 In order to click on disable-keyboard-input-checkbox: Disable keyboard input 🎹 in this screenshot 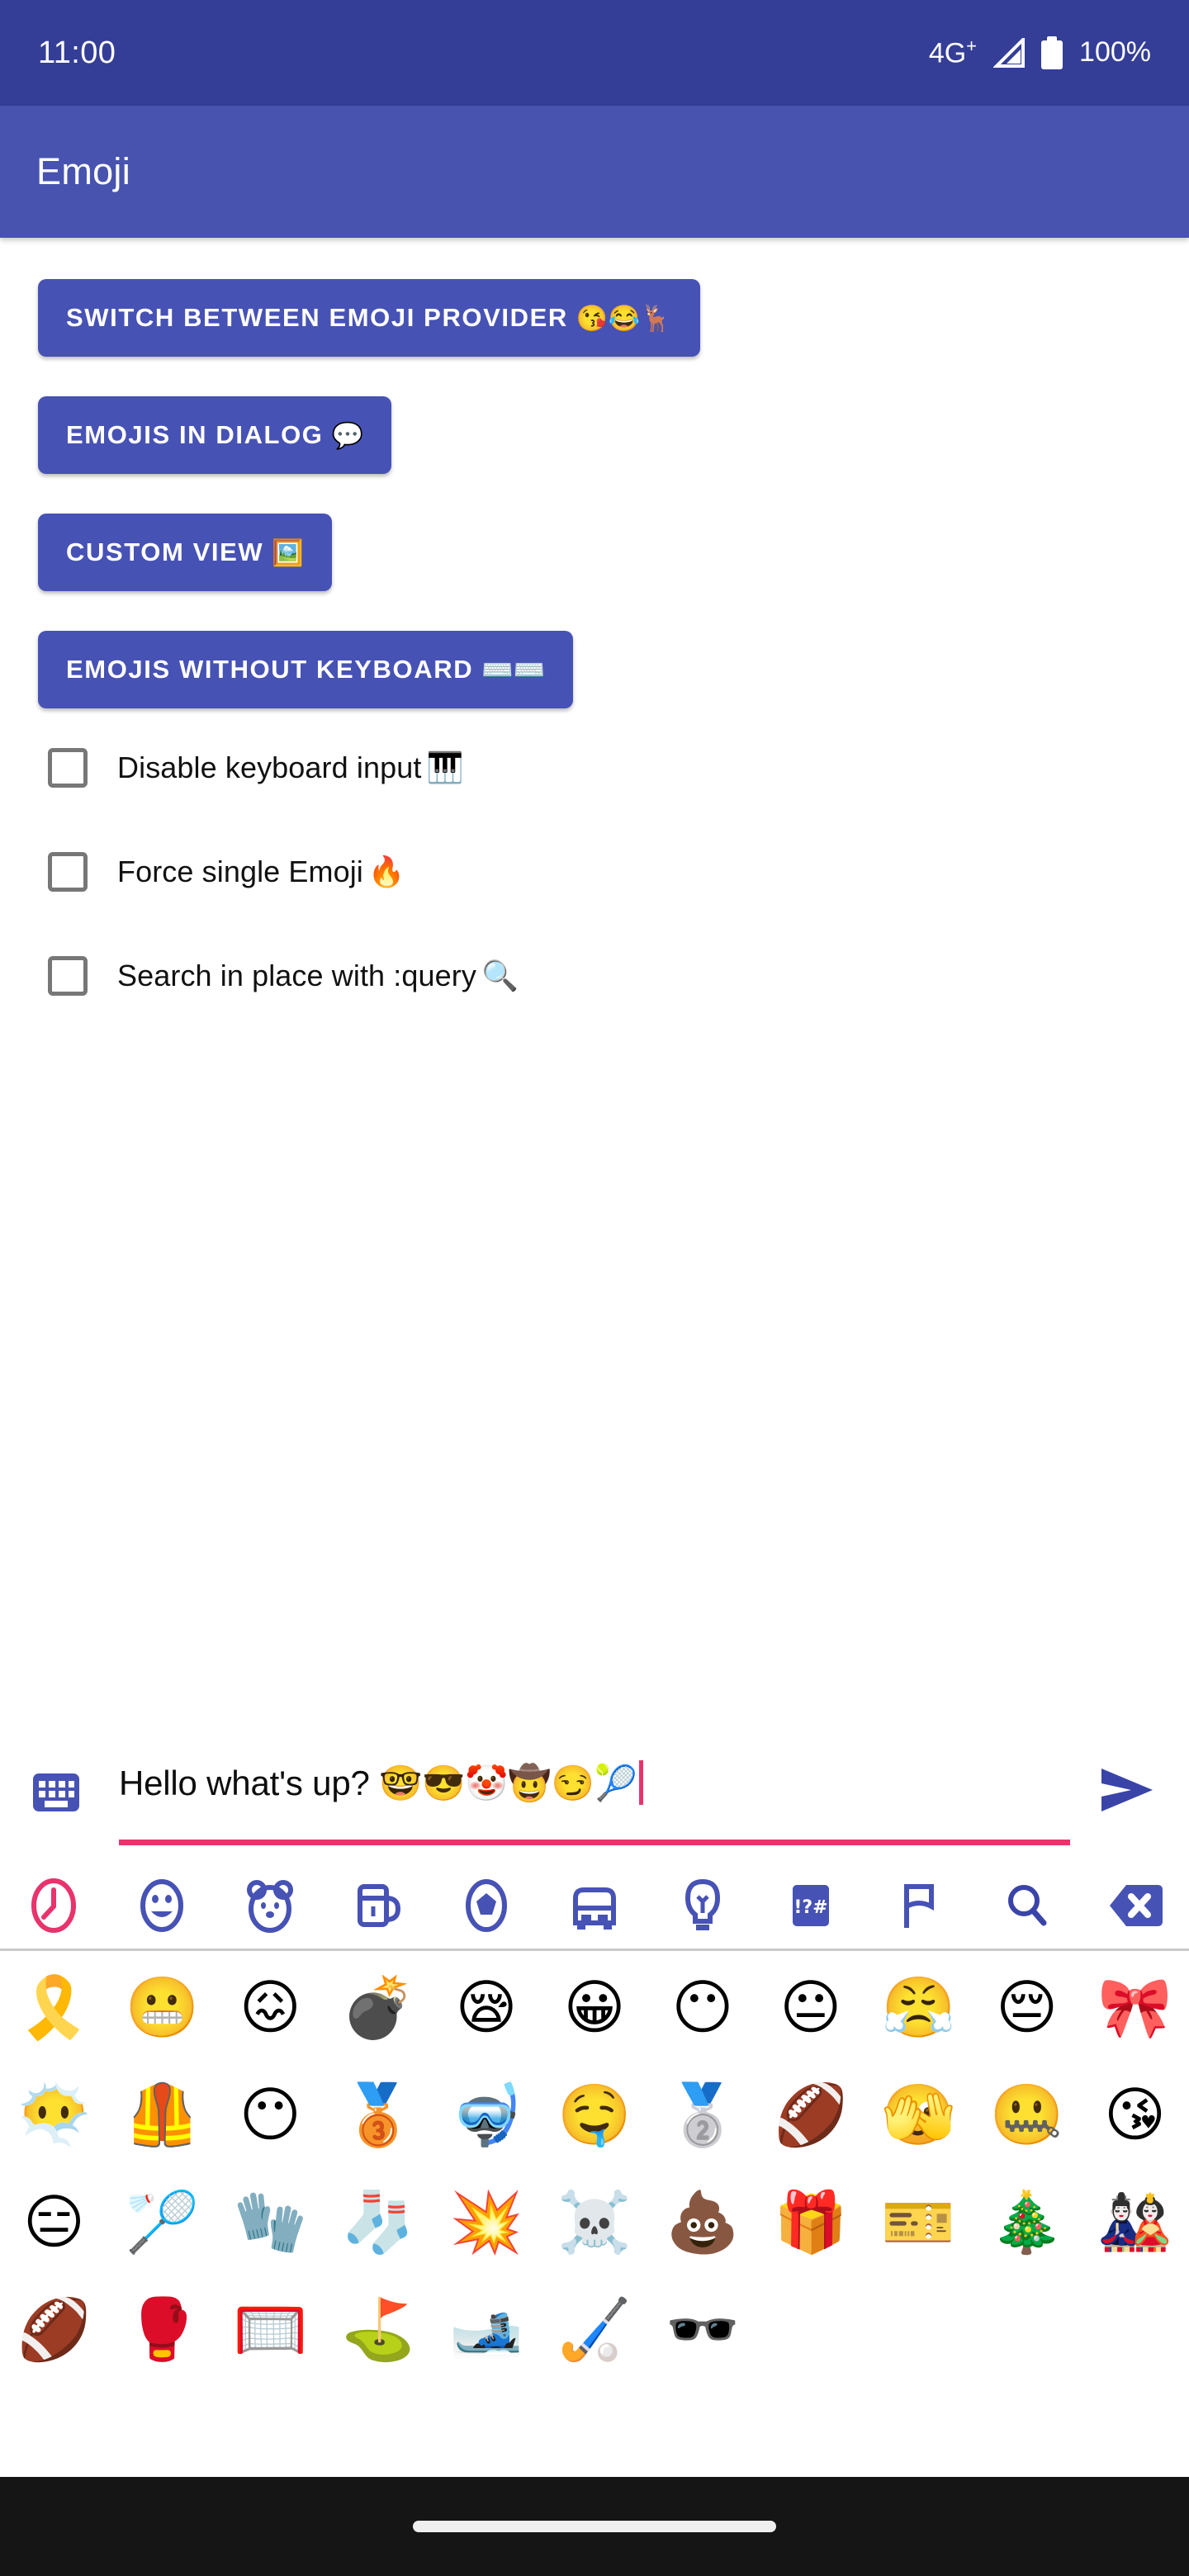, I will do `click(599, 768)`.